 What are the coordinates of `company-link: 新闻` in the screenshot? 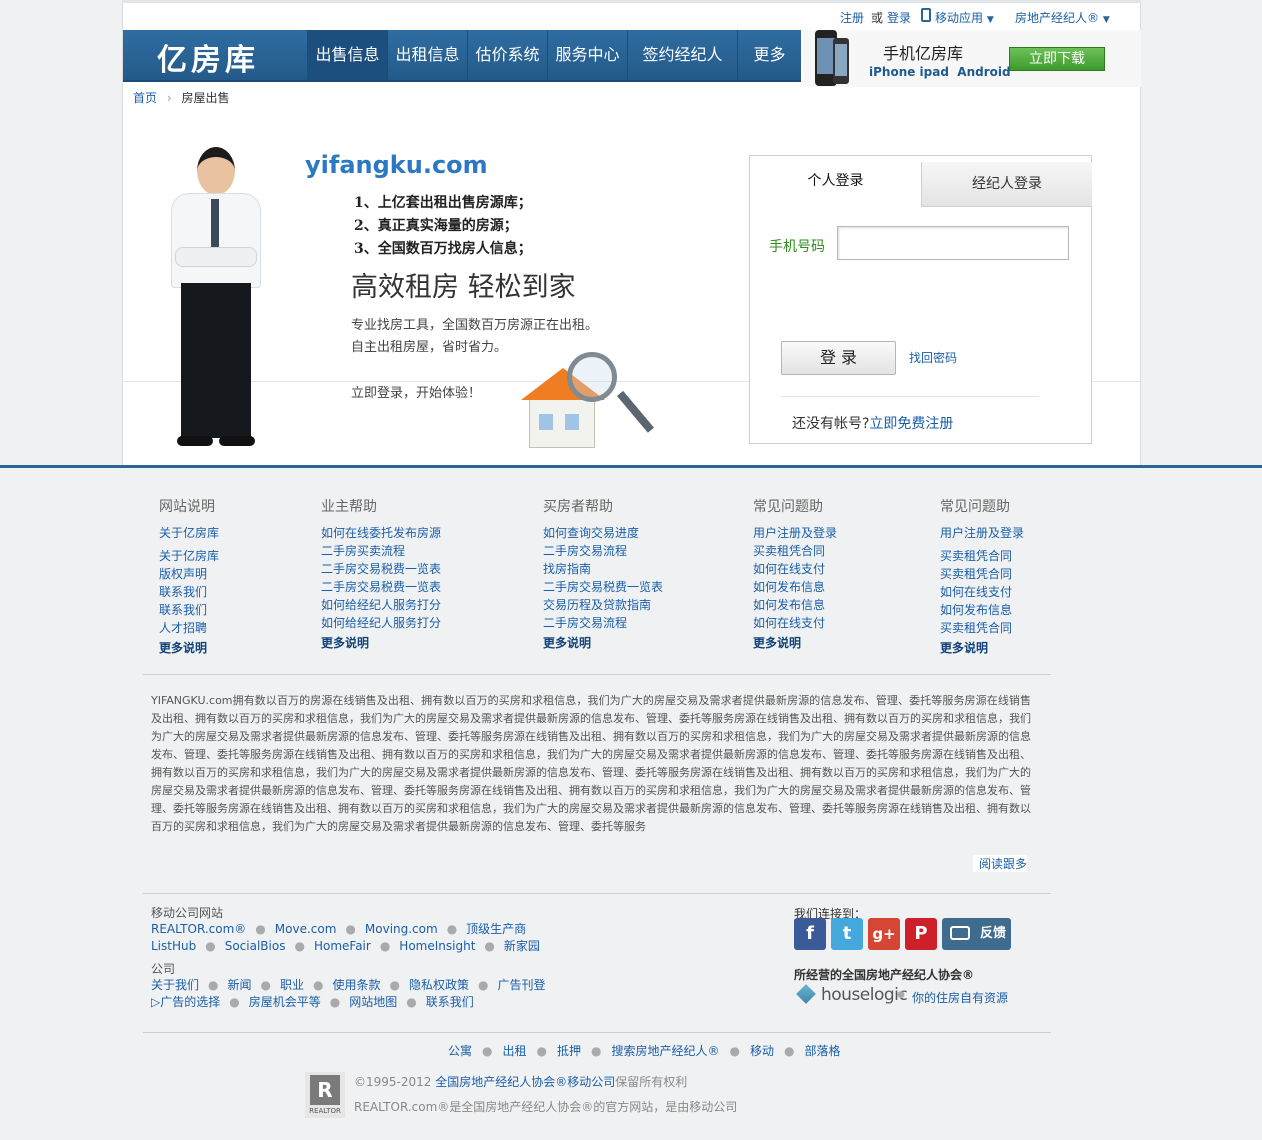 It's located at (240, 985).